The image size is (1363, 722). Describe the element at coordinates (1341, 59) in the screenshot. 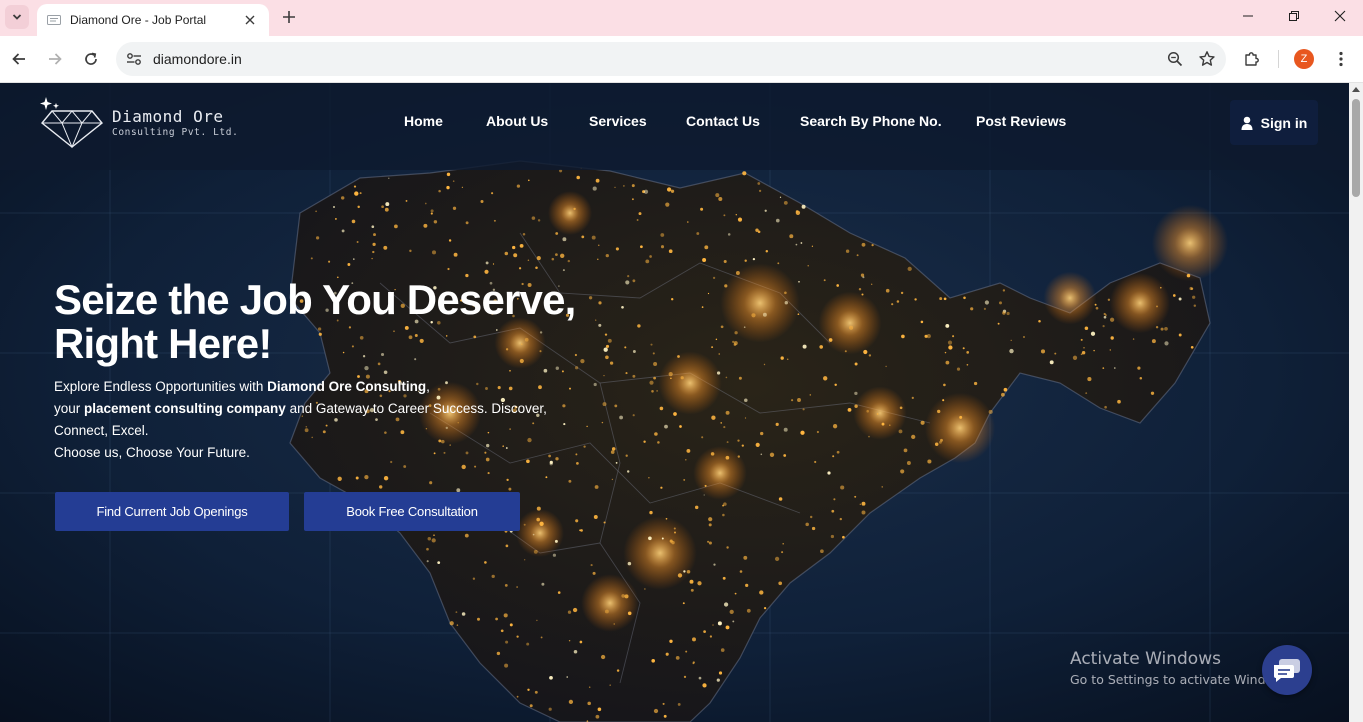

I see `browser-menu-button` at that location.